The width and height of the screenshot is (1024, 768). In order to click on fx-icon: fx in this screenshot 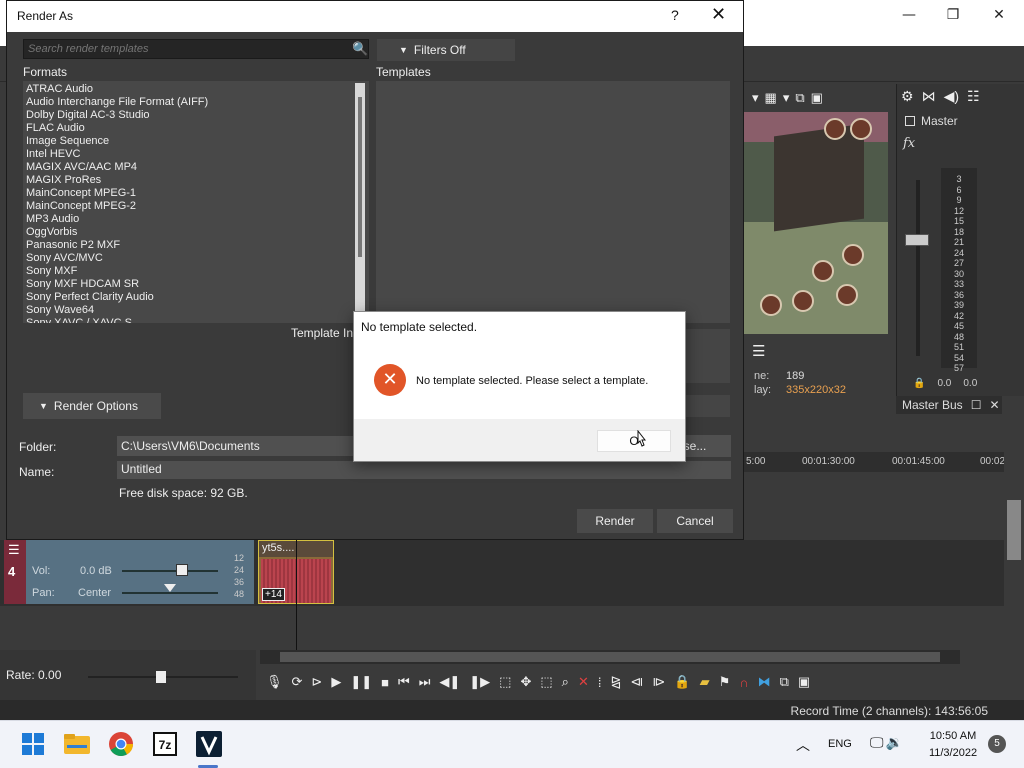, I will do `click(909, 143)`.